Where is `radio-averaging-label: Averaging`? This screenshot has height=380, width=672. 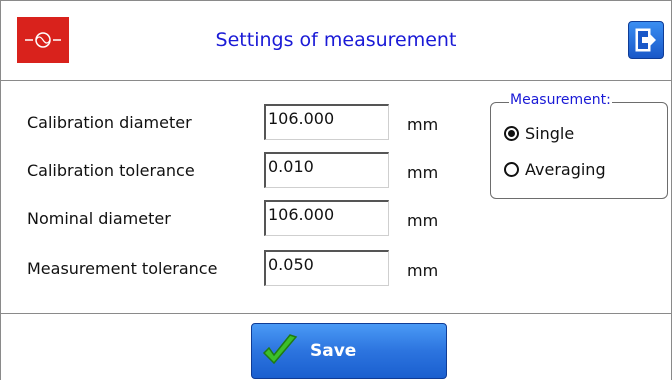
radio-averaging-label: Averaging is located at coordinates (565, 169).